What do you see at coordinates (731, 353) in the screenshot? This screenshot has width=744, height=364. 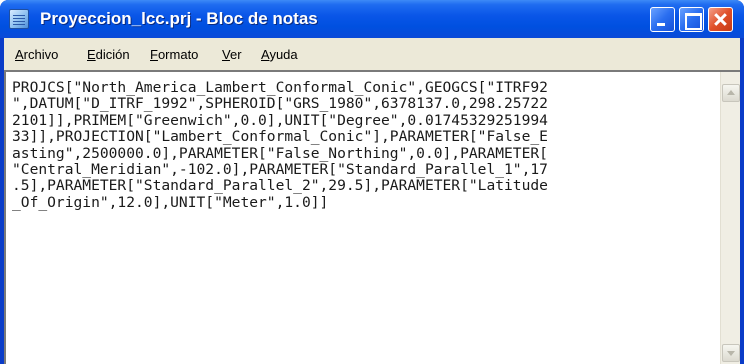 I see `scroll-down-button` at bounding box center [731, 353].